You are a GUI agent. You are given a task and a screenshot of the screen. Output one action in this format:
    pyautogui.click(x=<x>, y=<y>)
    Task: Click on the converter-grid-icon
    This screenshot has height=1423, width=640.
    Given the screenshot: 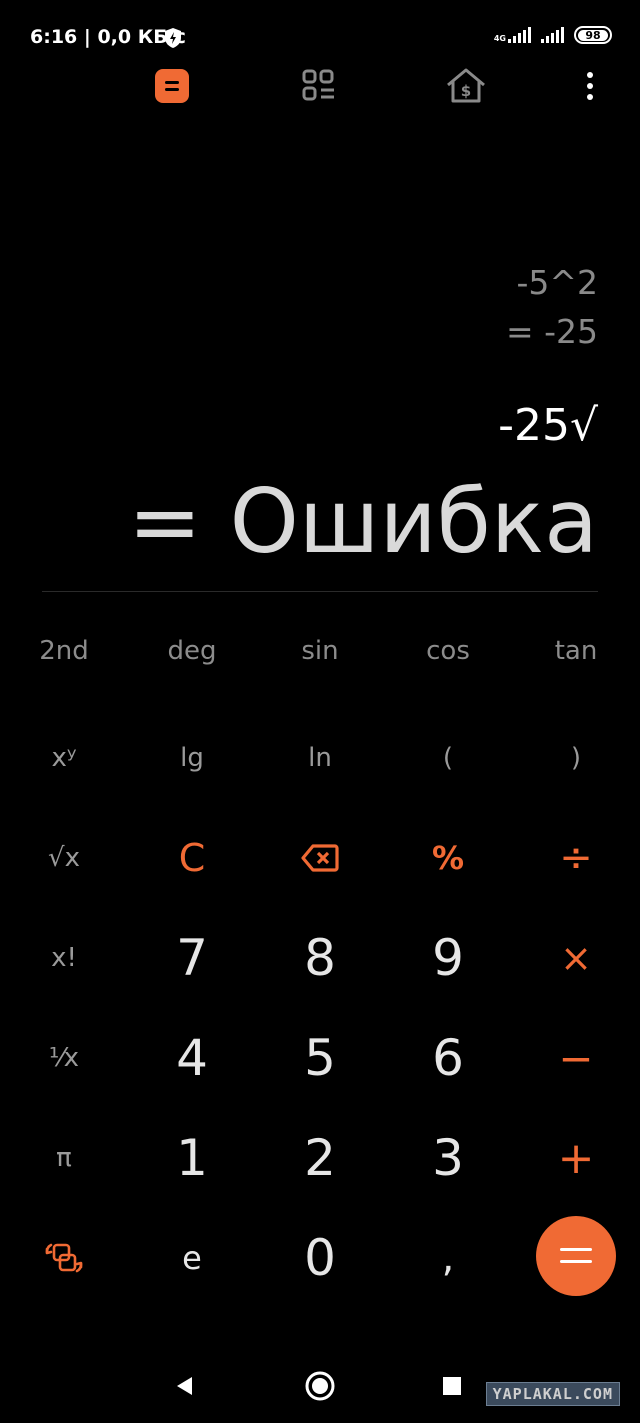 What is the action you would take?
    pyautogui.click(x=318, y=85)
    